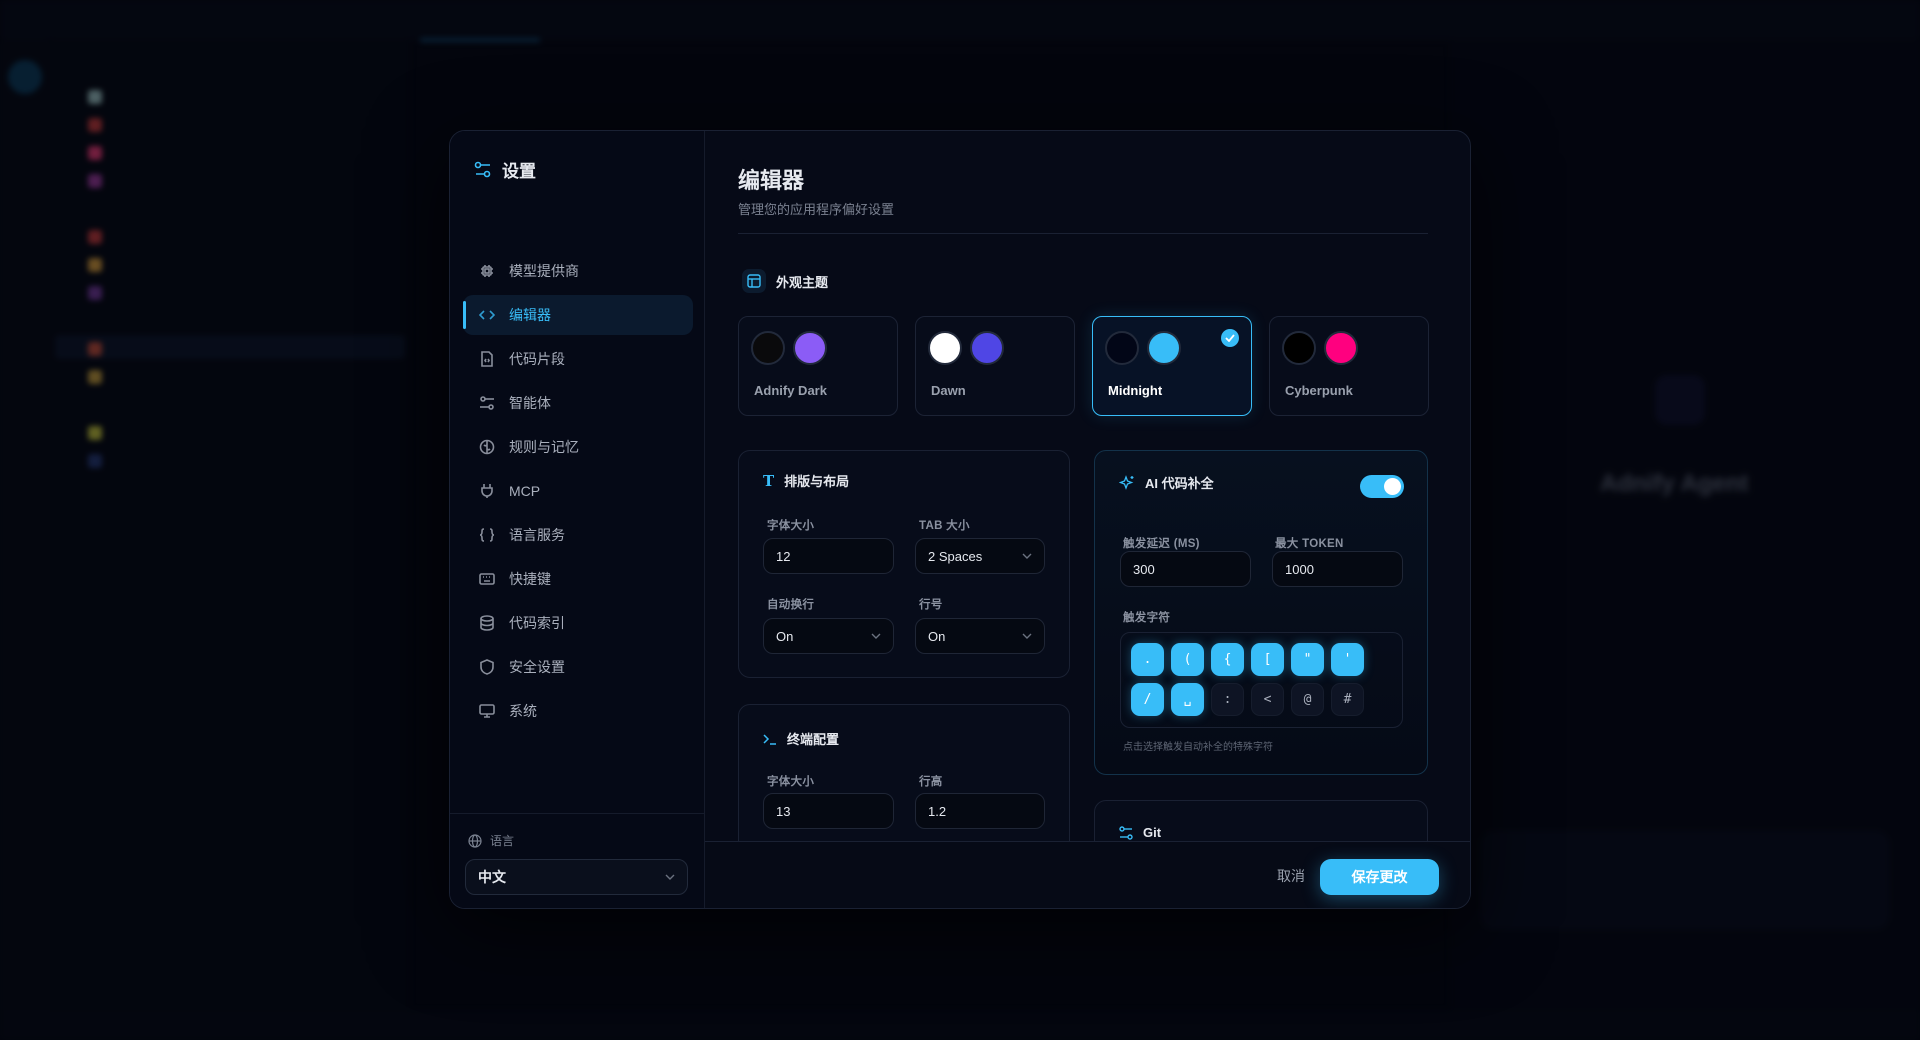  I want to click on line-height-label: 行高, so click(931, 782).